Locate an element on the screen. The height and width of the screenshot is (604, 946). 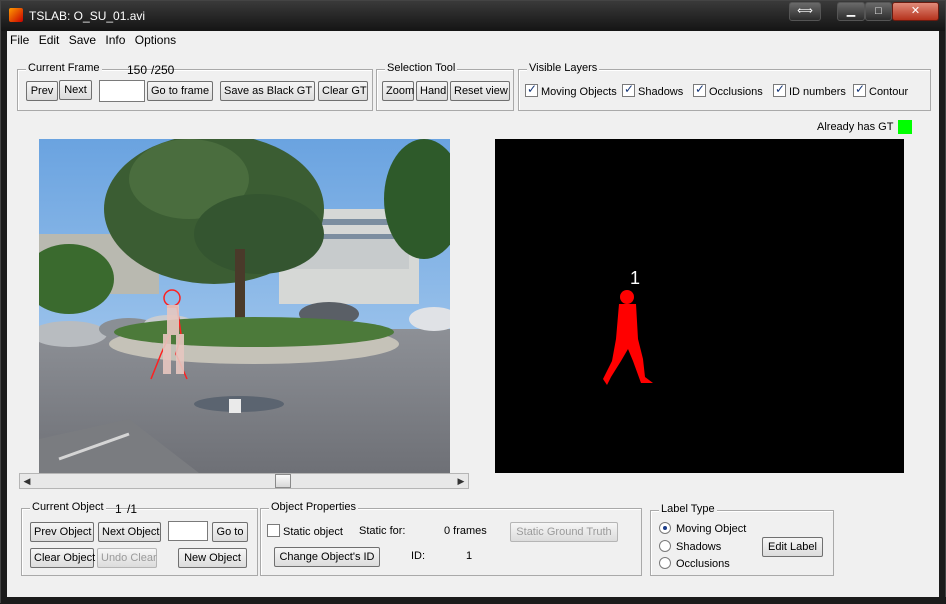
static-for-value: 0 frames is located at coordinates (465, 531).